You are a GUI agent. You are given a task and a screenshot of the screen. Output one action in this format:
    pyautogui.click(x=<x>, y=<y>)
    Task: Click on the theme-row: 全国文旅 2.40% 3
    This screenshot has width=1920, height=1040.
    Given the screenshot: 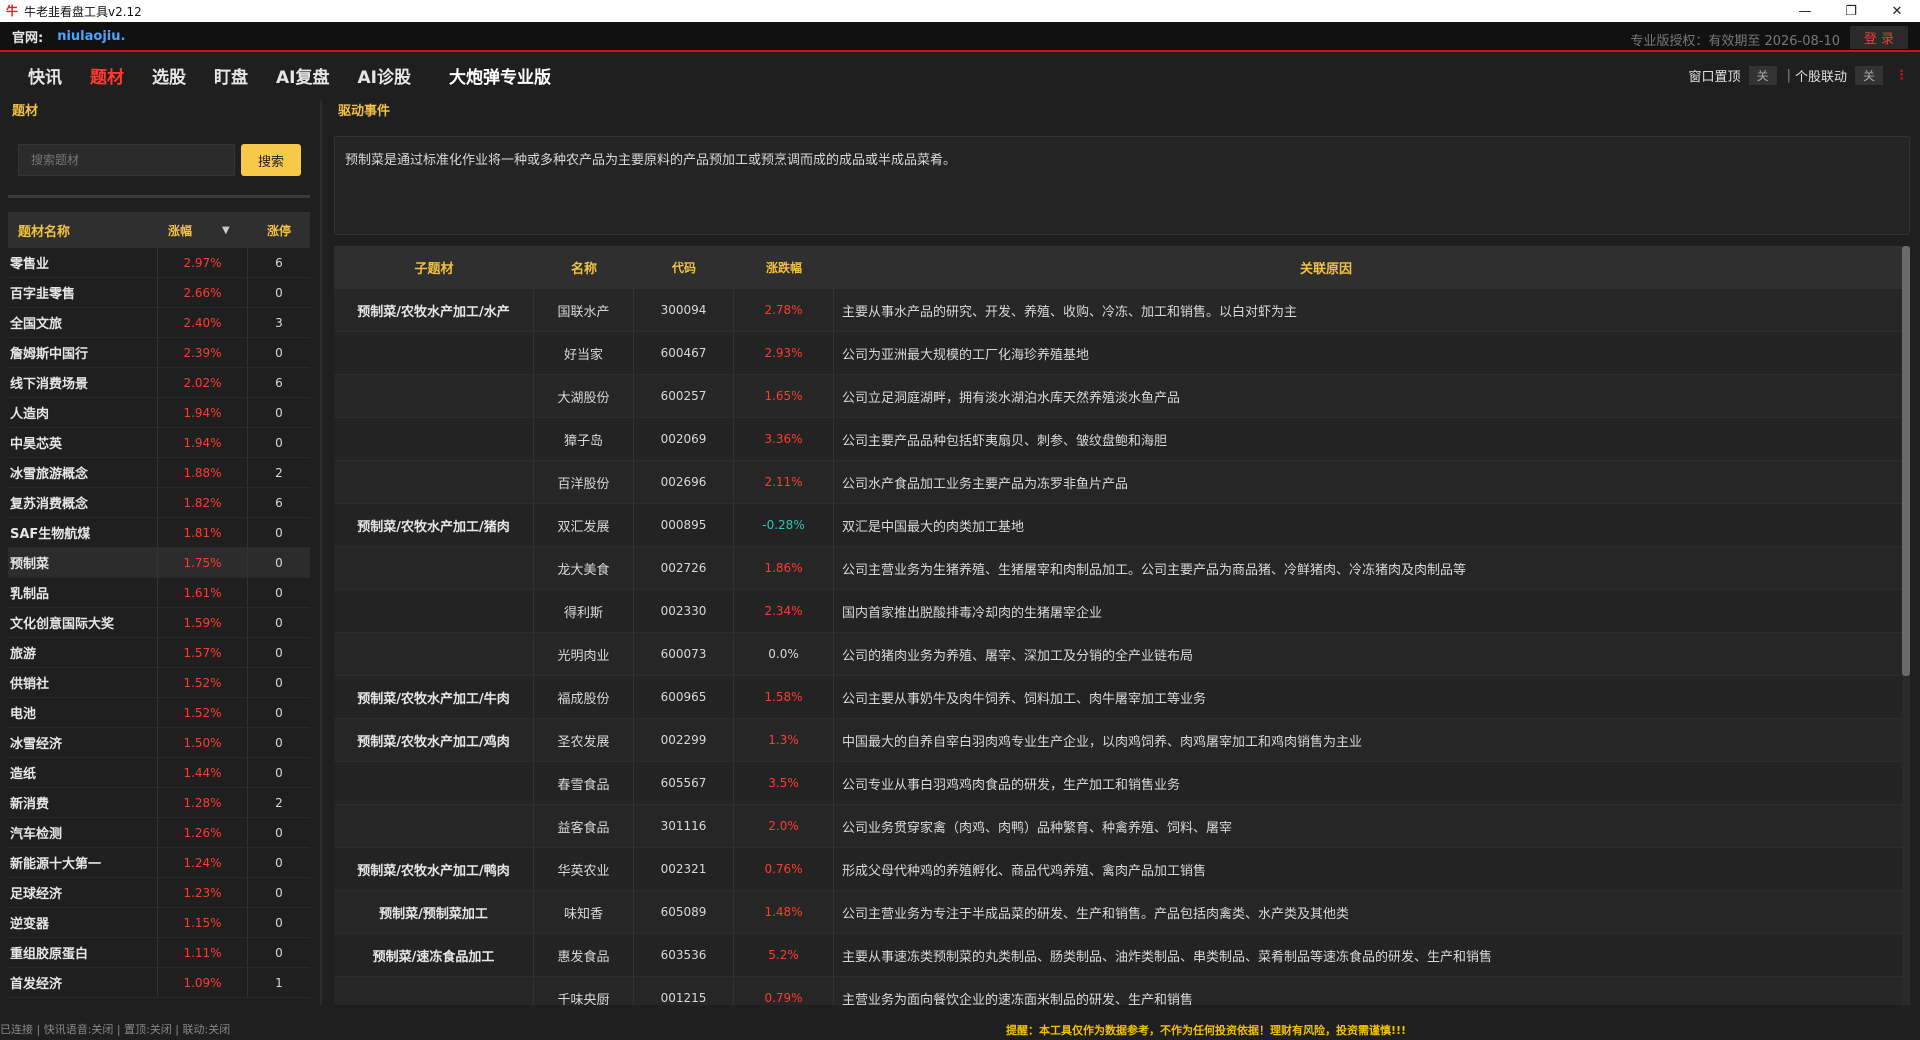 What is the action you would take?
    pyautogui.click(x=159, y=323)
    